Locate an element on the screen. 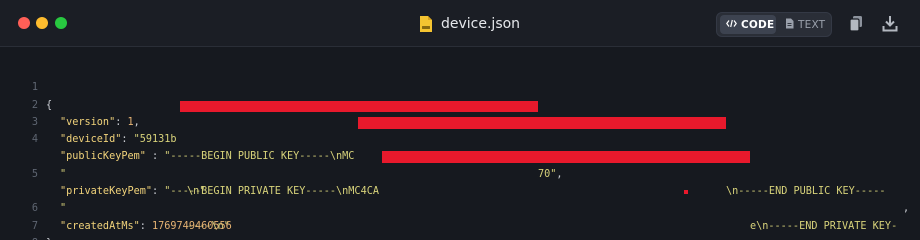 This screenshot has width=920, height=240. minimize-window-button is located at coordinates (42, 23).